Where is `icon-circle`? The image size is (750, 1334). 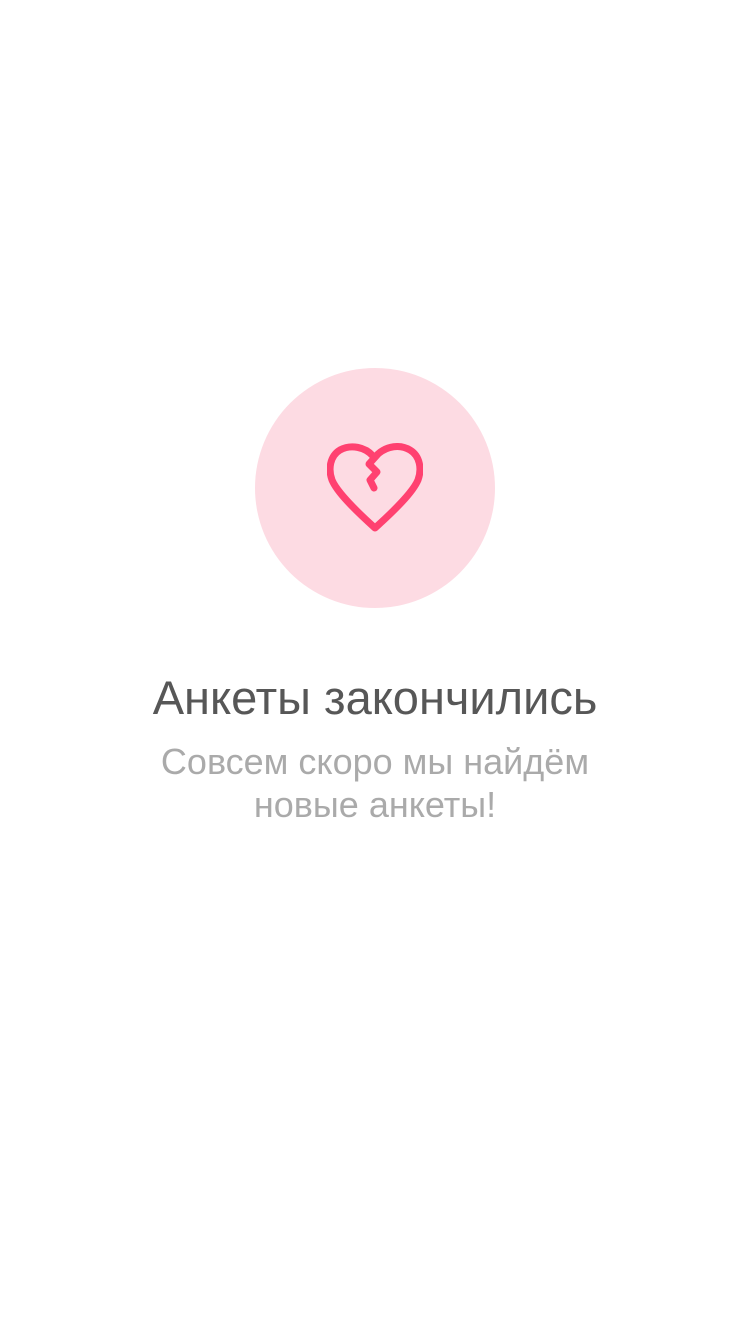 icon-circle is located at coordinates (375, 488).